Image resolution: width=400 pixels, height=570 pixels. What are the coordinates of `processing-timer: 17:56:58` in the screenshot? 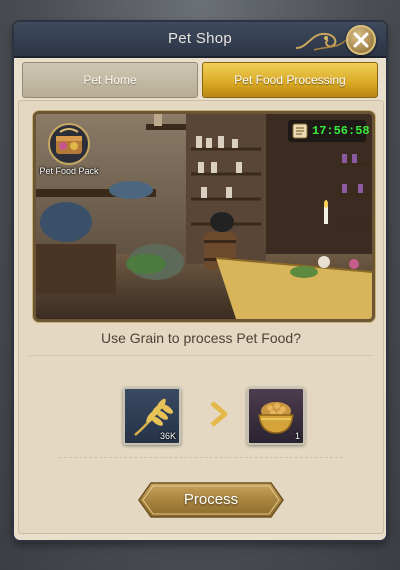 It's located at (329, 131).